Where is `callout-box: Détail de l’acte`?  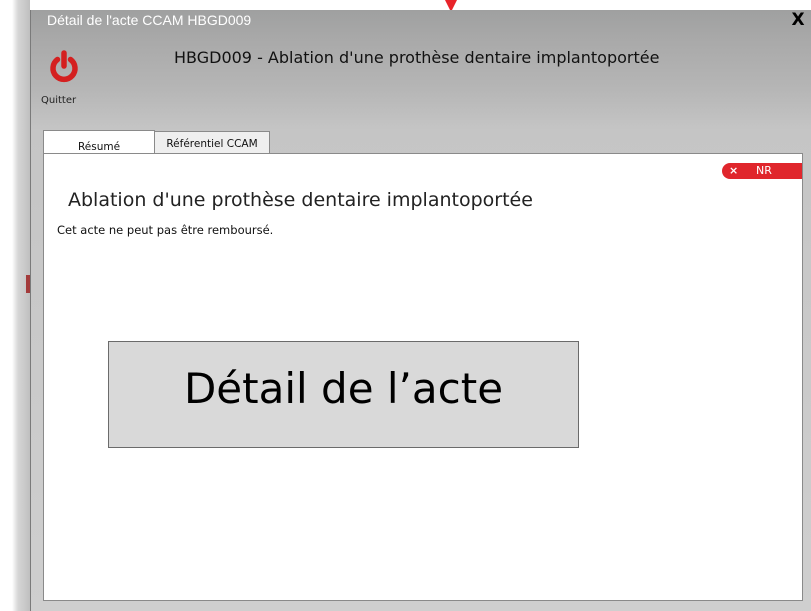
callout-box: Détail de l’acte is located at coordinates (343, 394).